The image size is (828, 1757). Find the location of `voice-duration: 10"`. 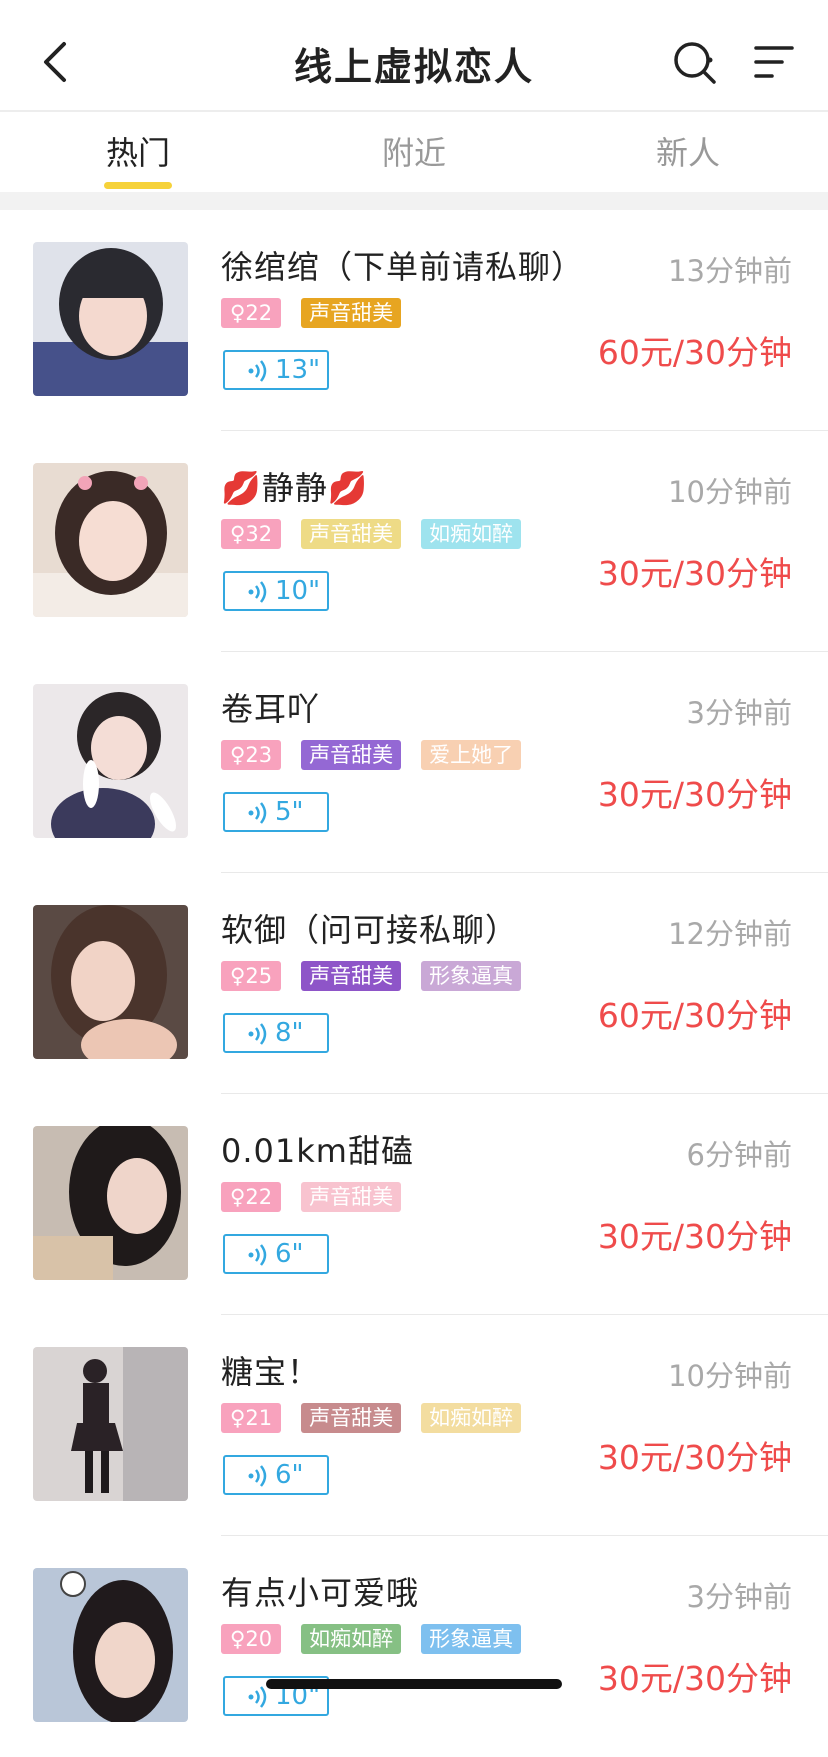

voice-duration: 10" is located at coordinates (298, 591).